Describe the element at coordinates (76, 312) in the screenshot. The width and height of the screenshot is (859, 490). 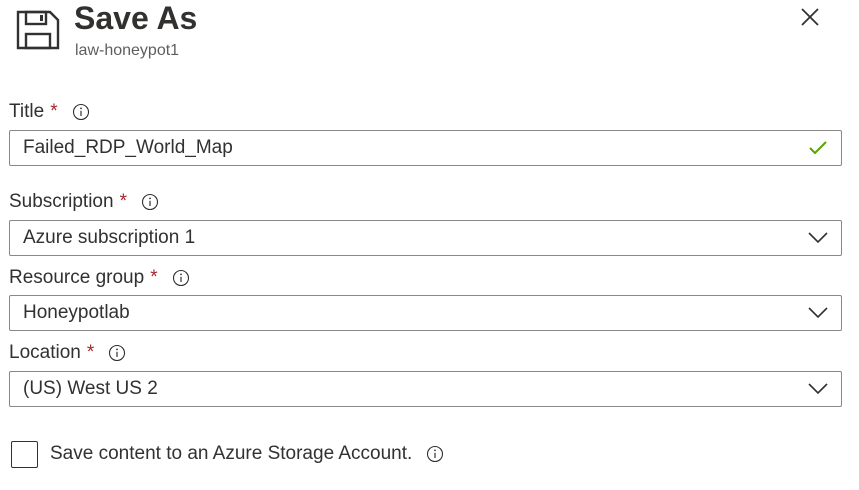
I see `resource-group-value: Honeypotlab` at that location.